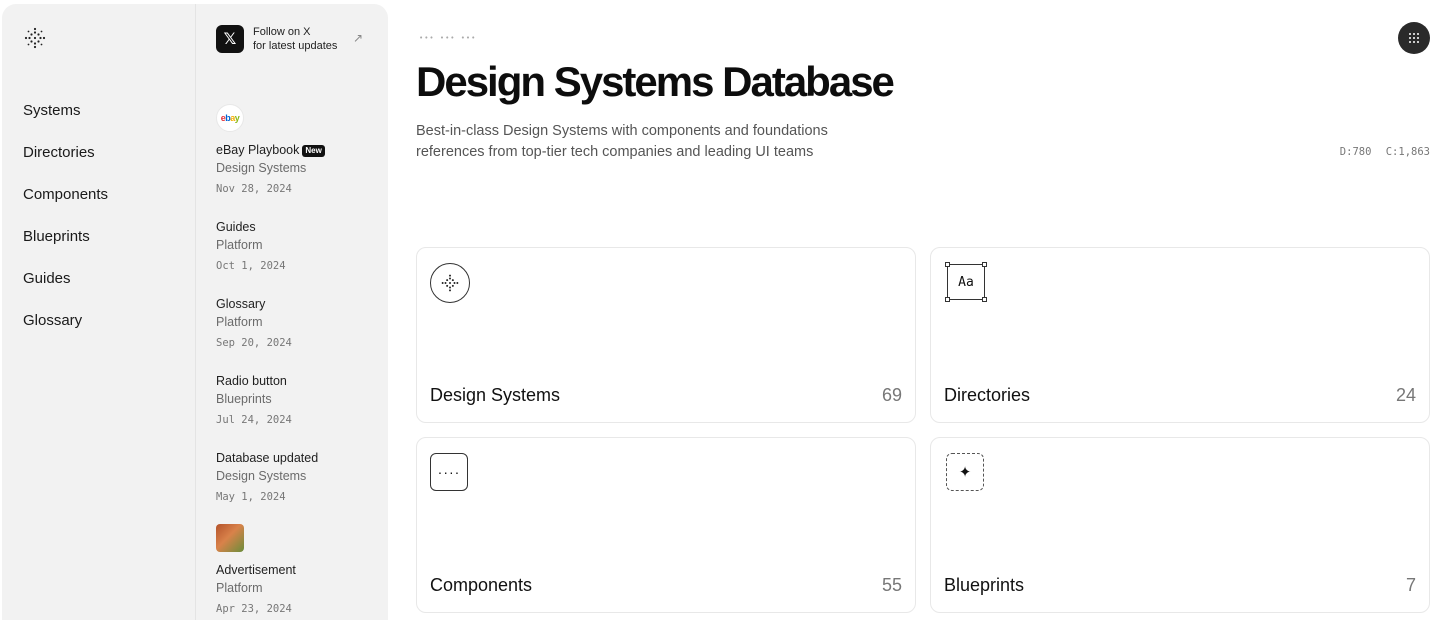 The height and width of the screenshot is (620, 1456). Describe the element at coordinates (65, 206) in the screenshot. I see `nav-item-components: Components` at that location.